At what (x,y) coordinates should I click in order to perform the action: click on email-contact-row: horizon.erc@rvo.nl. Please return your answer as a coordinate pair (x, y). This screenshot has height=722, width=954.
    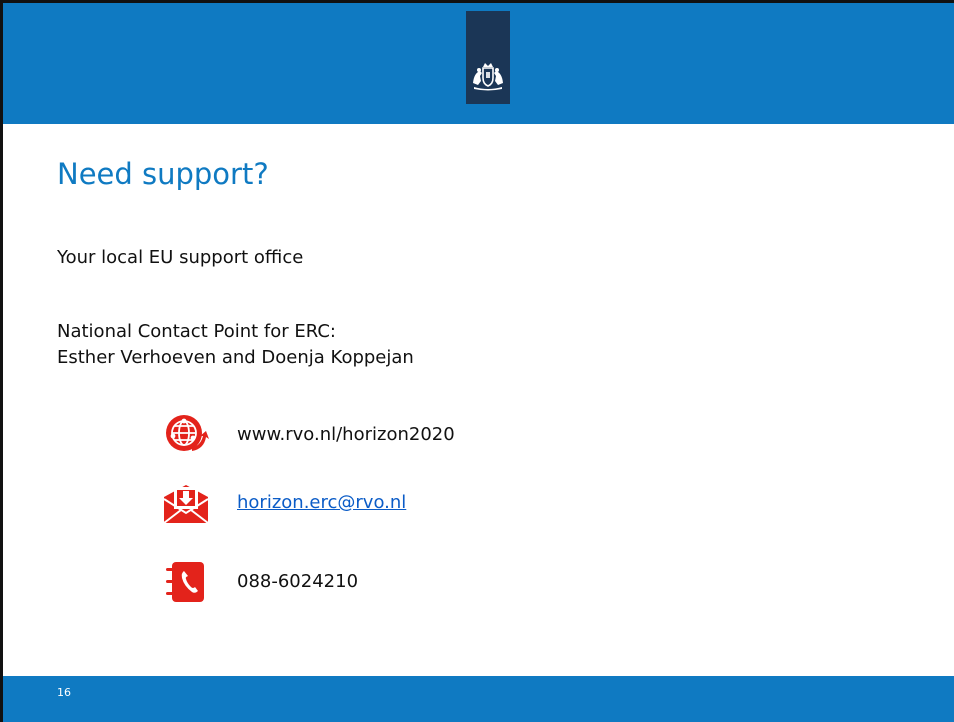
    Looking at the image, I should click on (412, 503).